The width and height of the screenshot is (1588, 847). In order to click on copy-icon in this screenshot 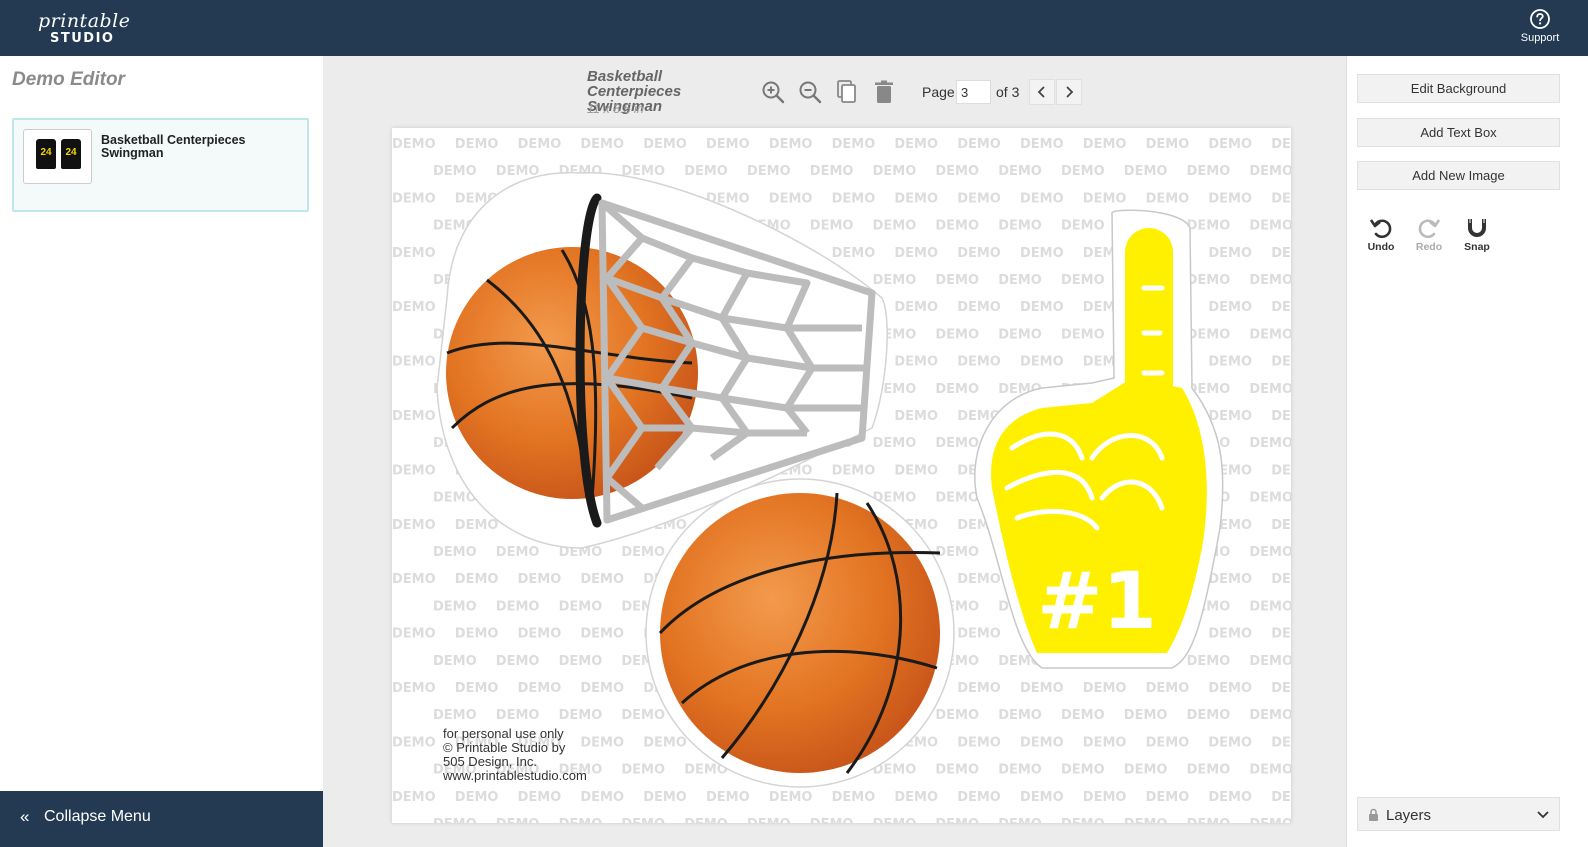, I will do `click(846, 91)`.